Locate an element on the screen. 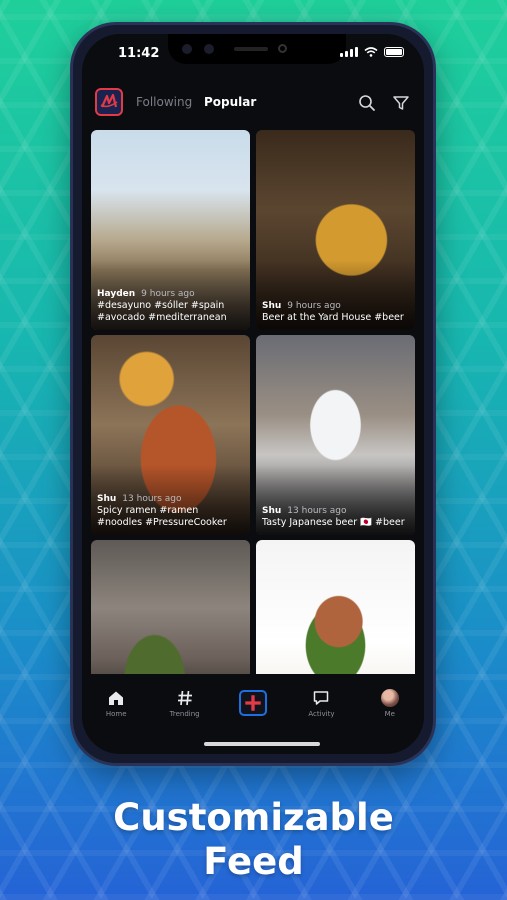  filter-icon is located at coordinates (401, 103).